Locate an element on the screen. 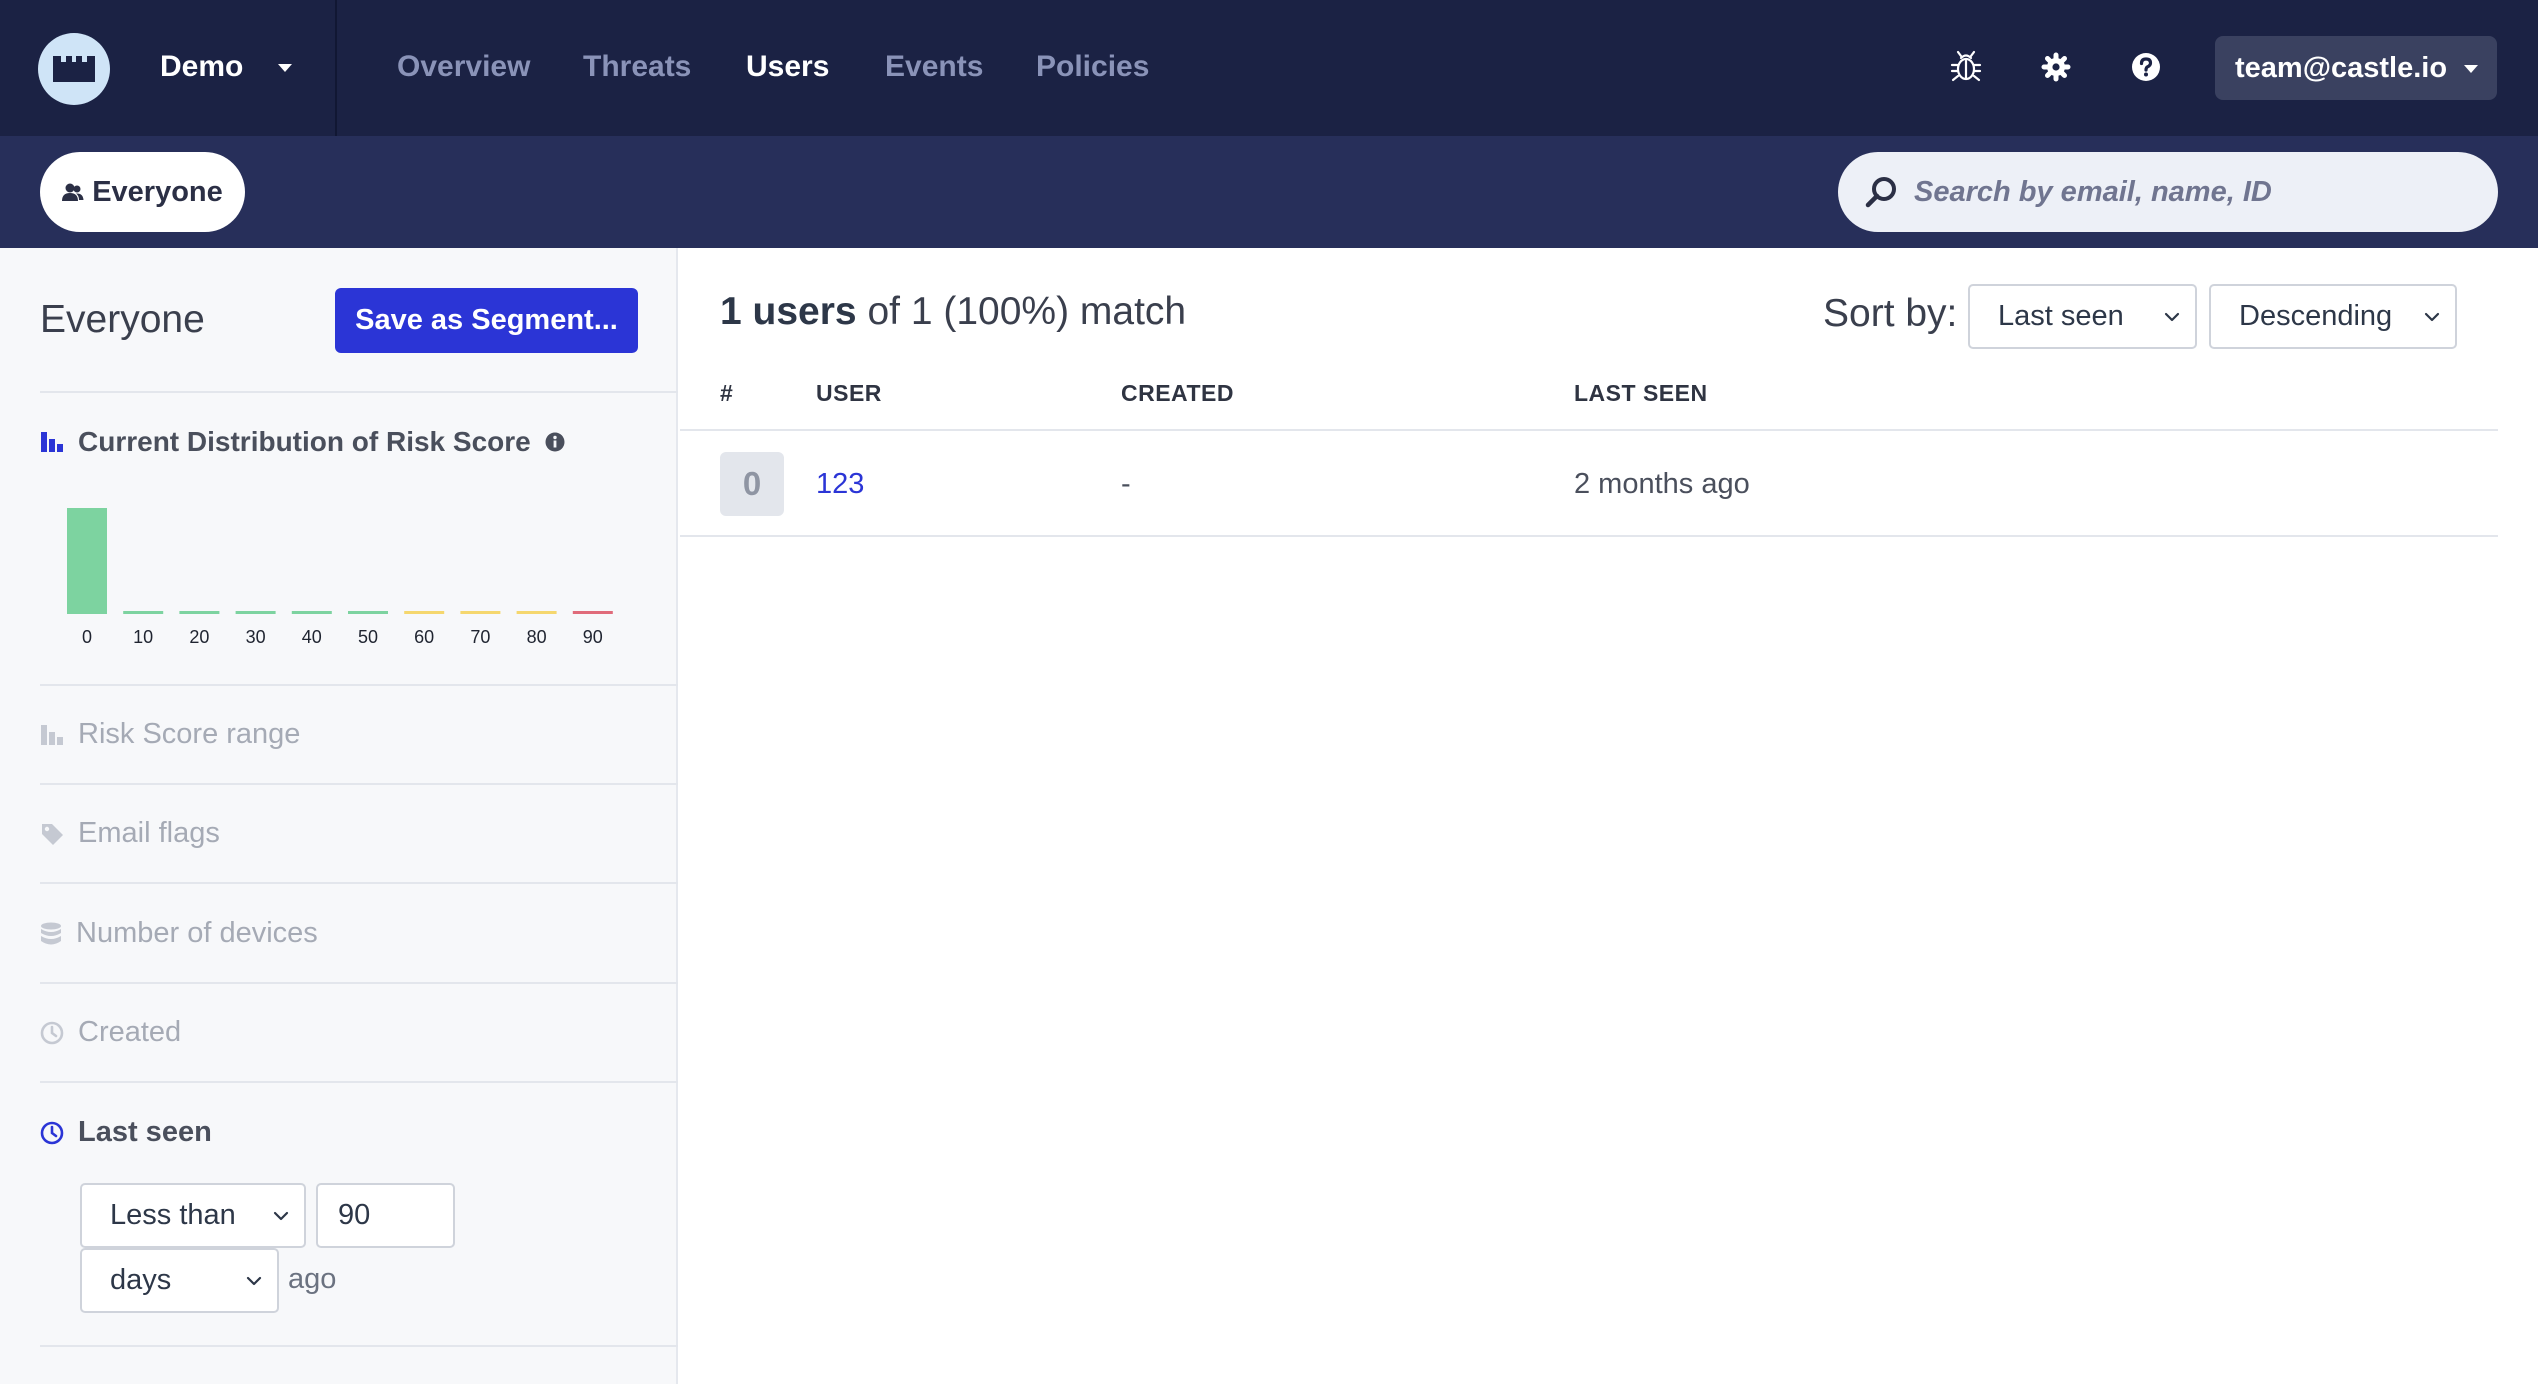 The height and width of the screenshot is (1384, 2538). gear-icon is located at coordinates (2056, 67).